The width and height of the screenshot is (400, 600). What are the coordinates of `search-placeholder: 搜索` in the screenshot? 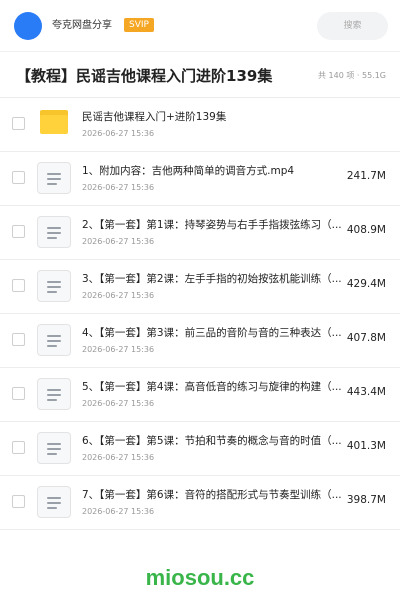 It's located at (352, 26).